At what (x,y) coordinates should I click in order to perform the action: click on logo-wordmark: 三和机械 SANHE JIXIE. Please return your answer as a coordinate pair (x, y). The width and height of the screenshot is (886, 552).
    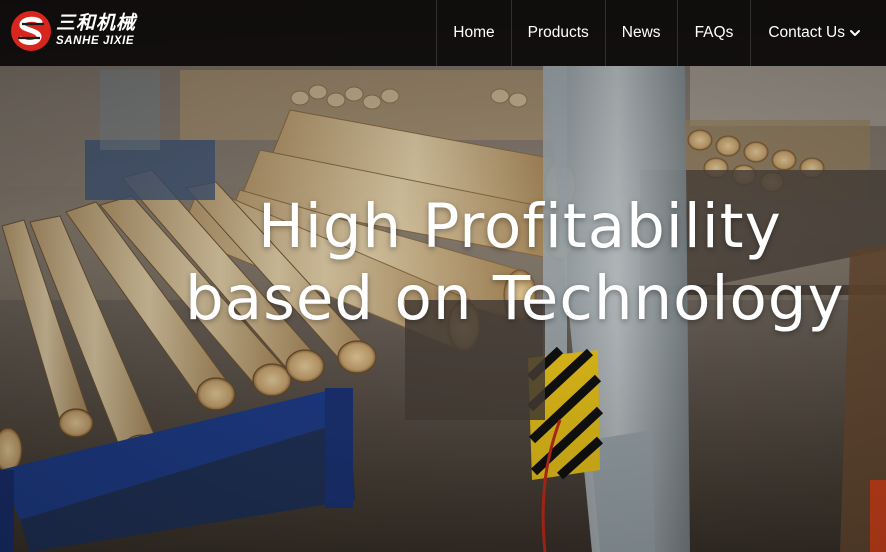
    Looking at the image, I should click on (96, 31).